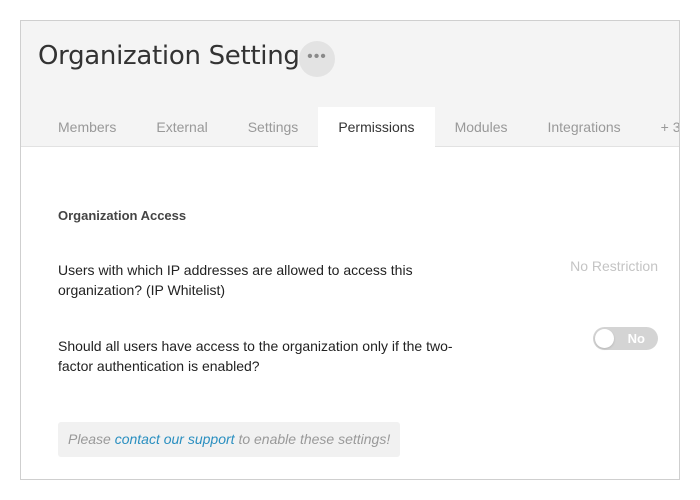 The height and width of the screenshot is (500, 700). I want to click on tab-settings: Settings, so click(273, 127).